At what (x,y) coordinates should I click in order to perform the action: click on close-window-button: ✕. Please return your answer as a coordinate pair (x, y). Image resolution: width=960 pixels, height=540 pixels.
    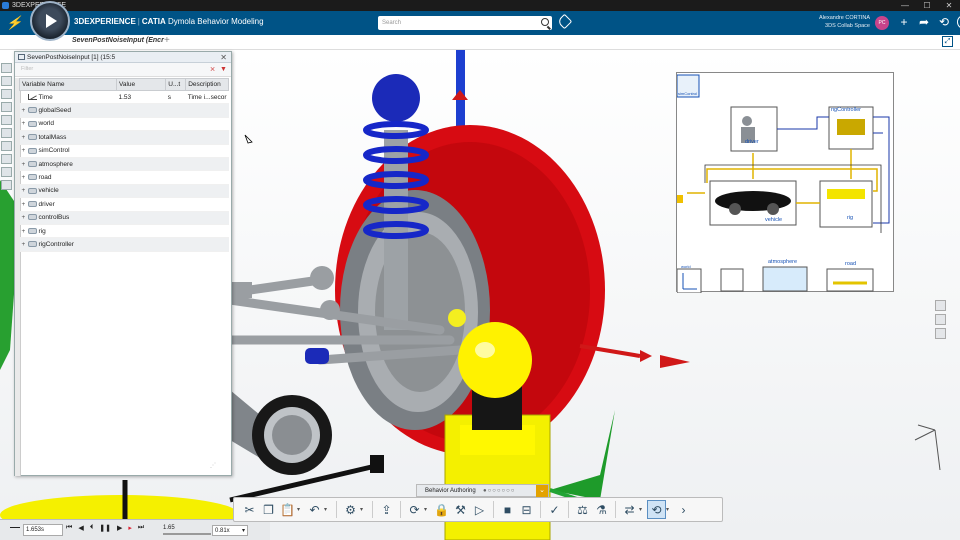
    Looking at the image, I should click on (949, 5).